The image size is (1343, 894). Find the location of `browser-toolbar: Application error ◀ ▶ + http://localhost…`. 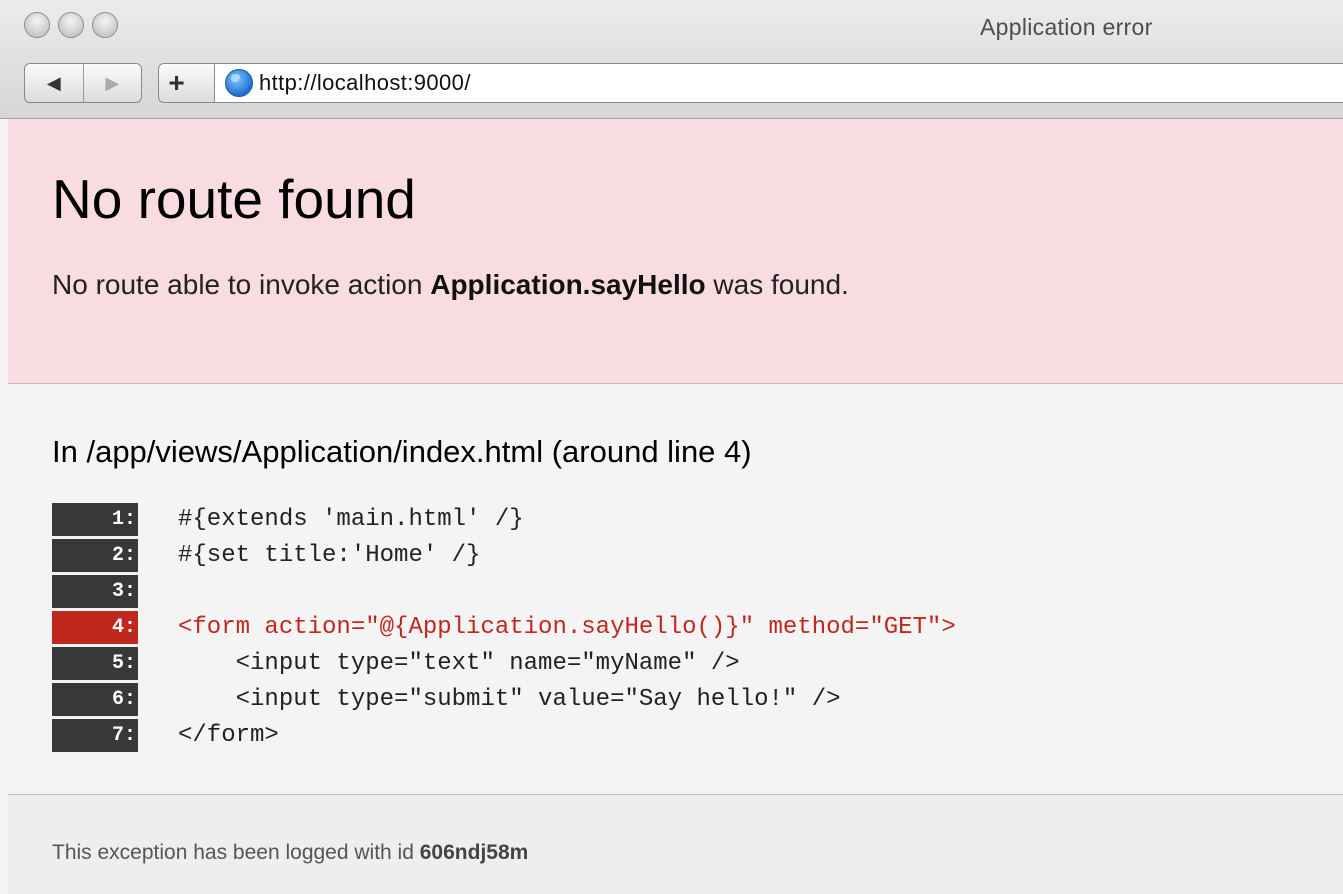

browser-toolbar: Application error ◀ ▶ + http://localhost… is located at coordinates (671, 59).